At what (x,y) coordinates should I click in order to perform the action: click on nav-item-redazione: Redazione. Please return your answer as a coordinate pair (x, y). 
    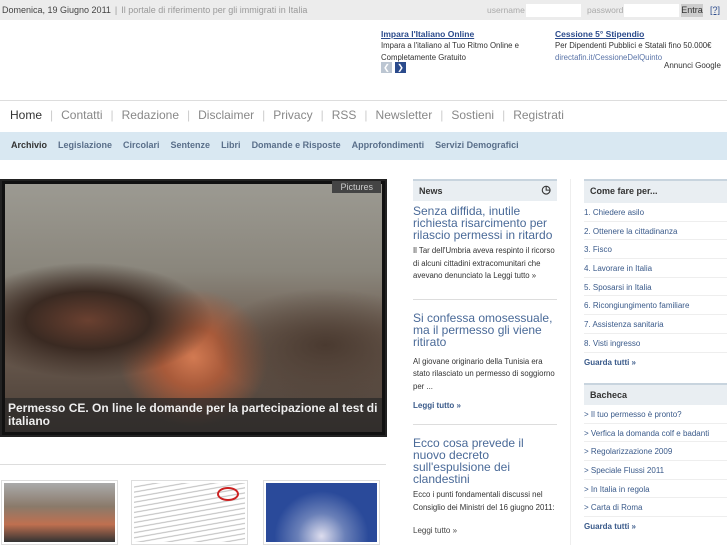
    Looking at the image, I should click on (150, 115).